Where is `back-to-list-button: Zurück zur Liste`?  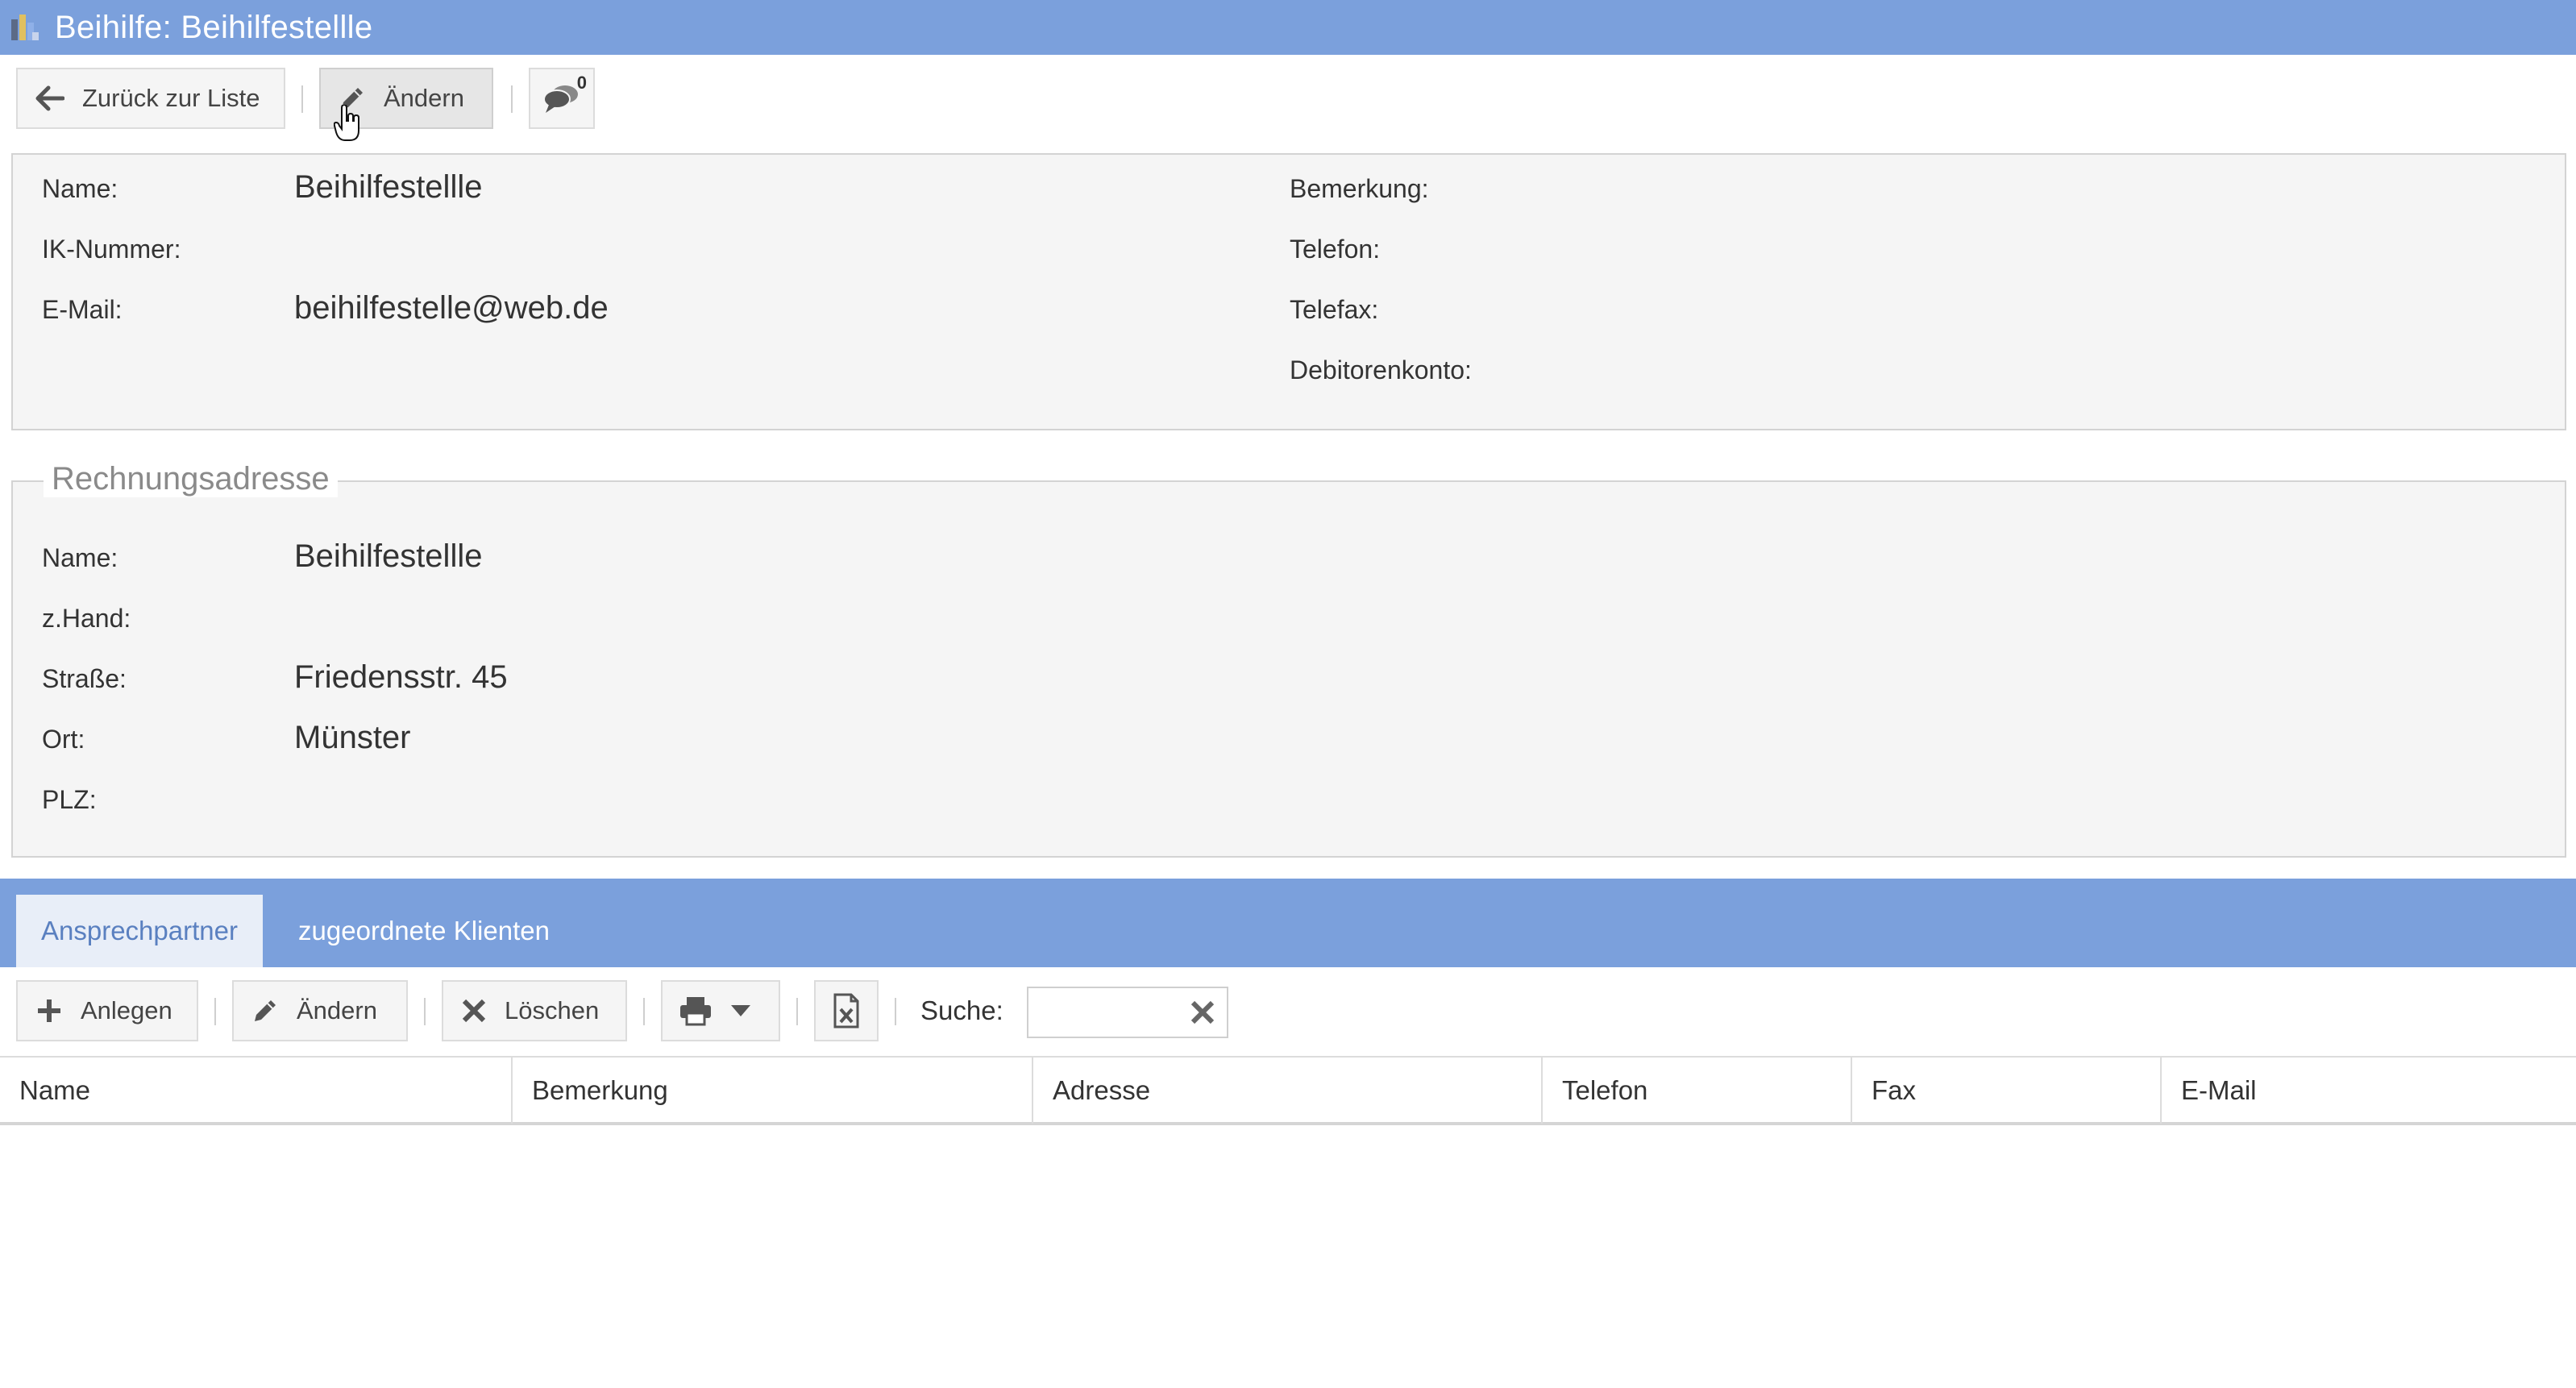
back-to-list-button: Zurück zur Liste is located at coordinates (150, 98).